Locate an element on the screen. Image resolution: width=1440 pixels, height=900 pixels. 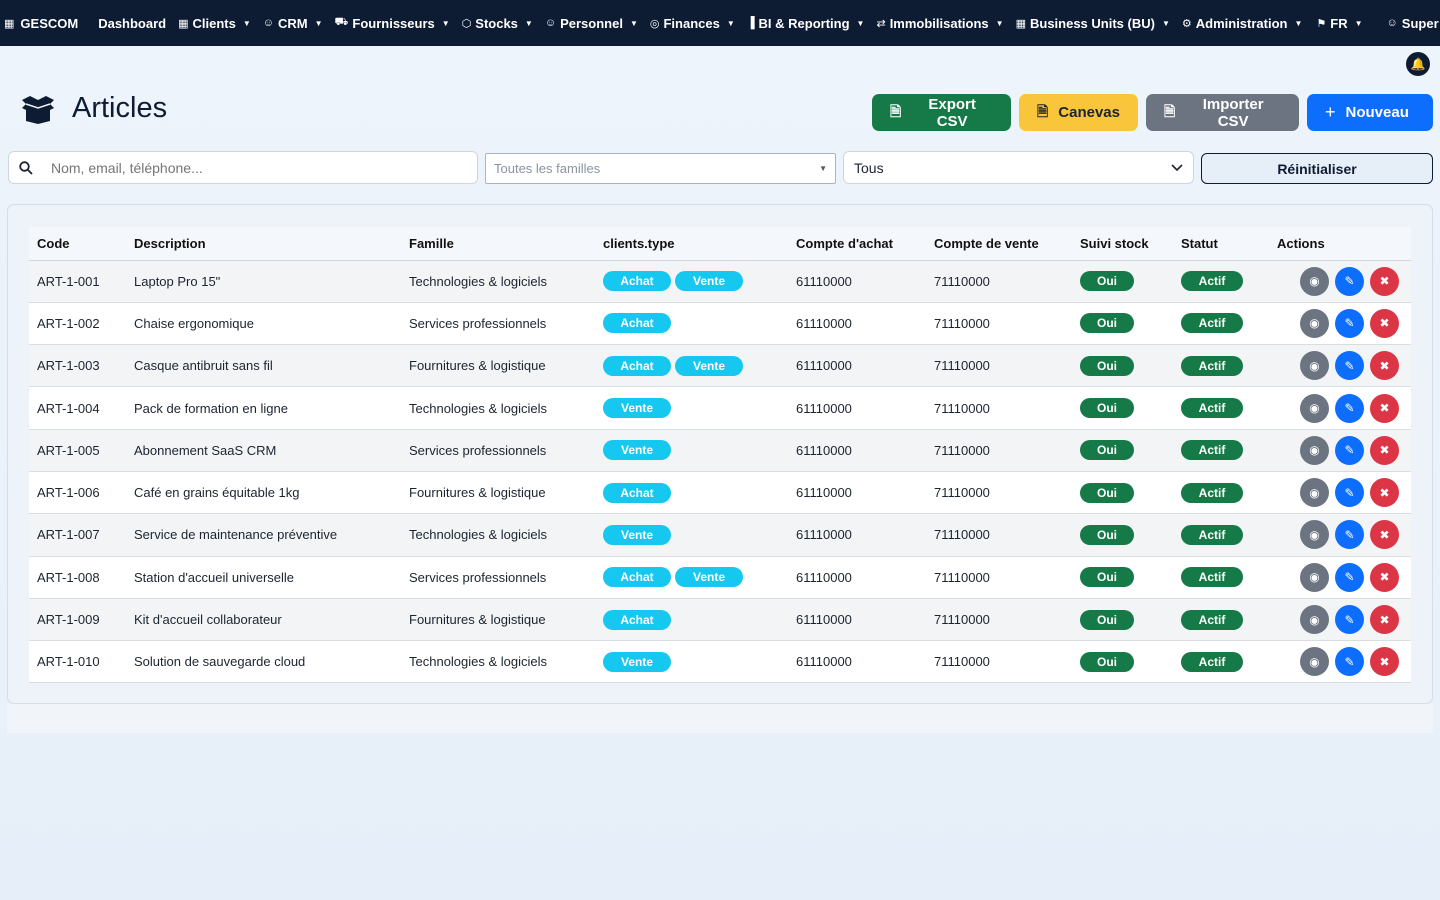
chevron-down-icon: ▼ is located at coordinates (1358, 23).